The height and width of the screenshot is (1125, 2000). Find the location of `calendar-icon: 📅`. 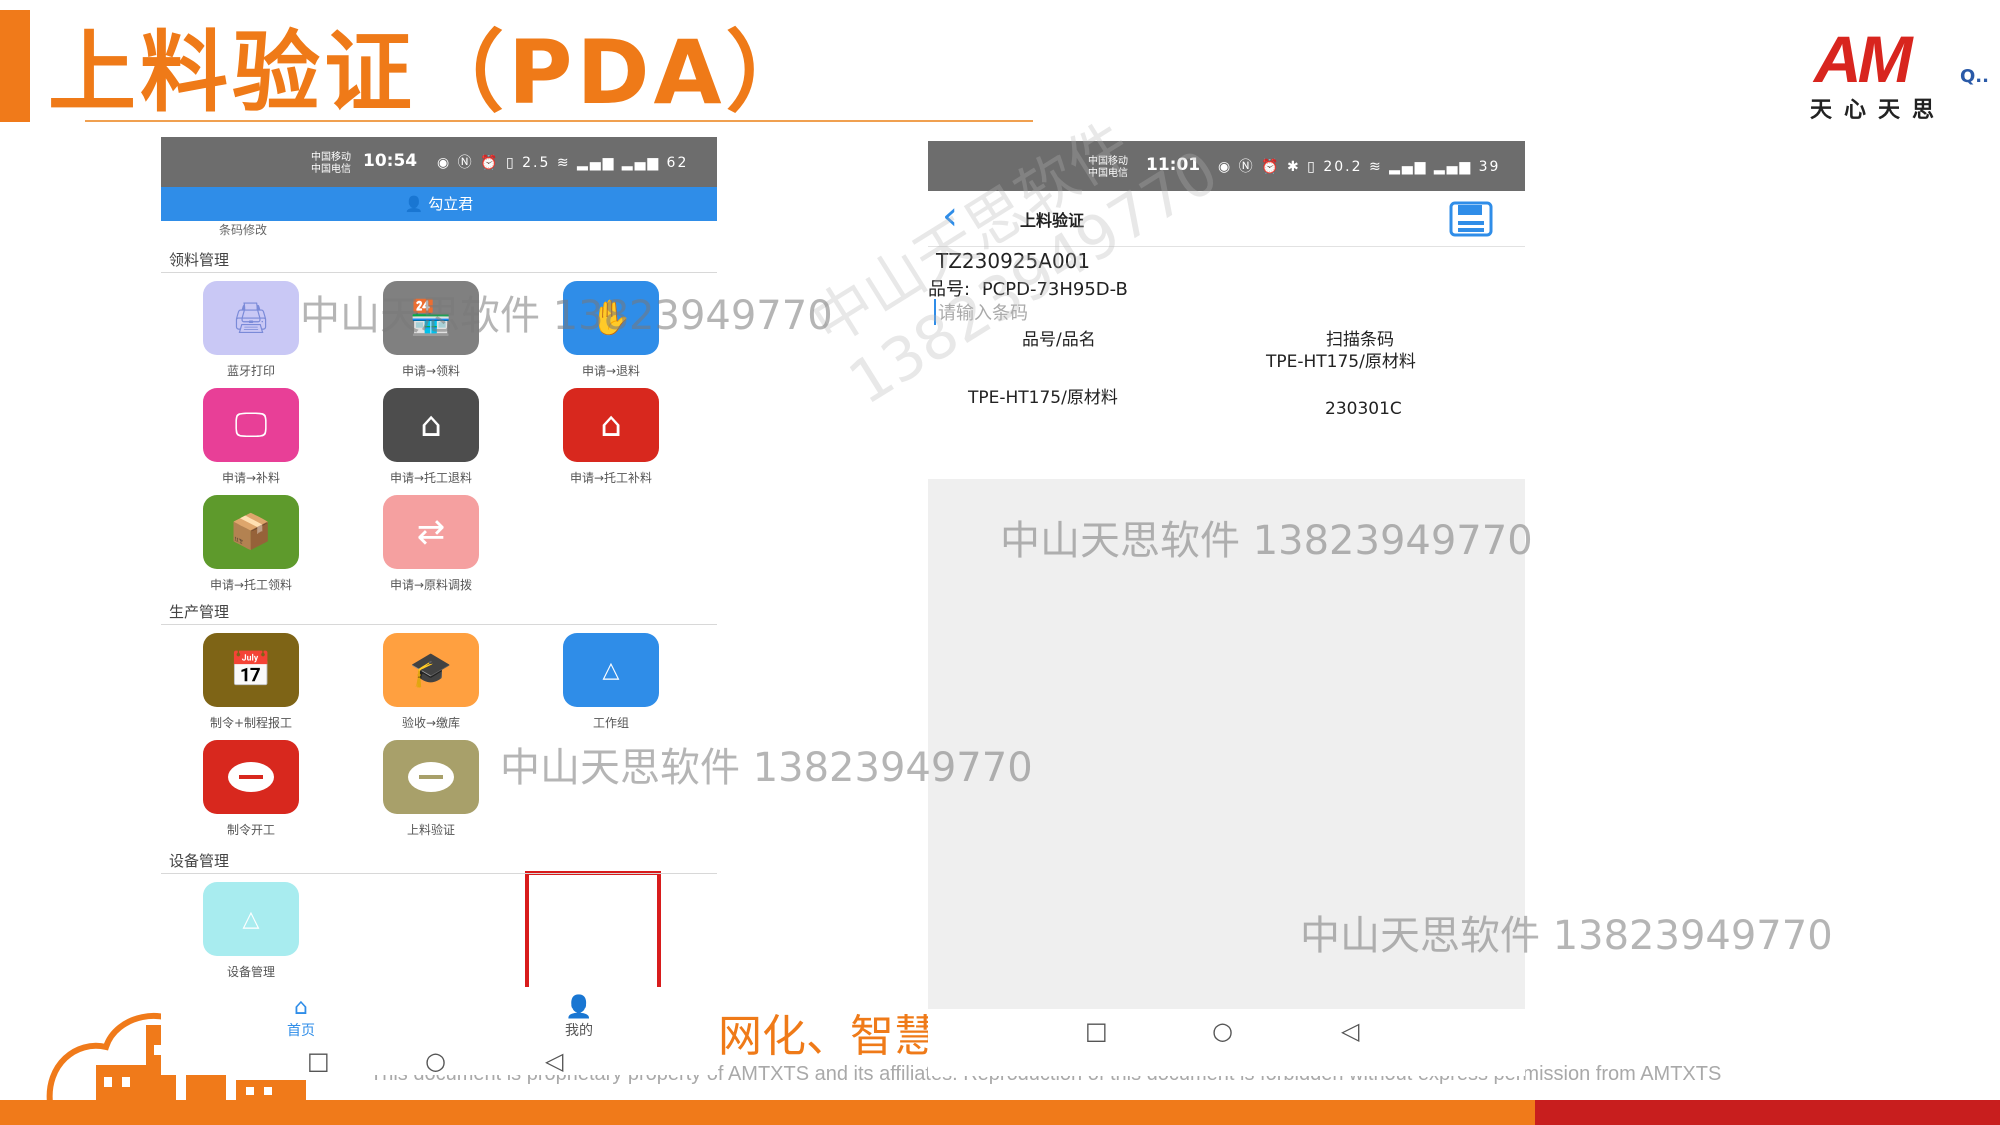

calendar-icon: 📅 is located at coordinates (251, 670).